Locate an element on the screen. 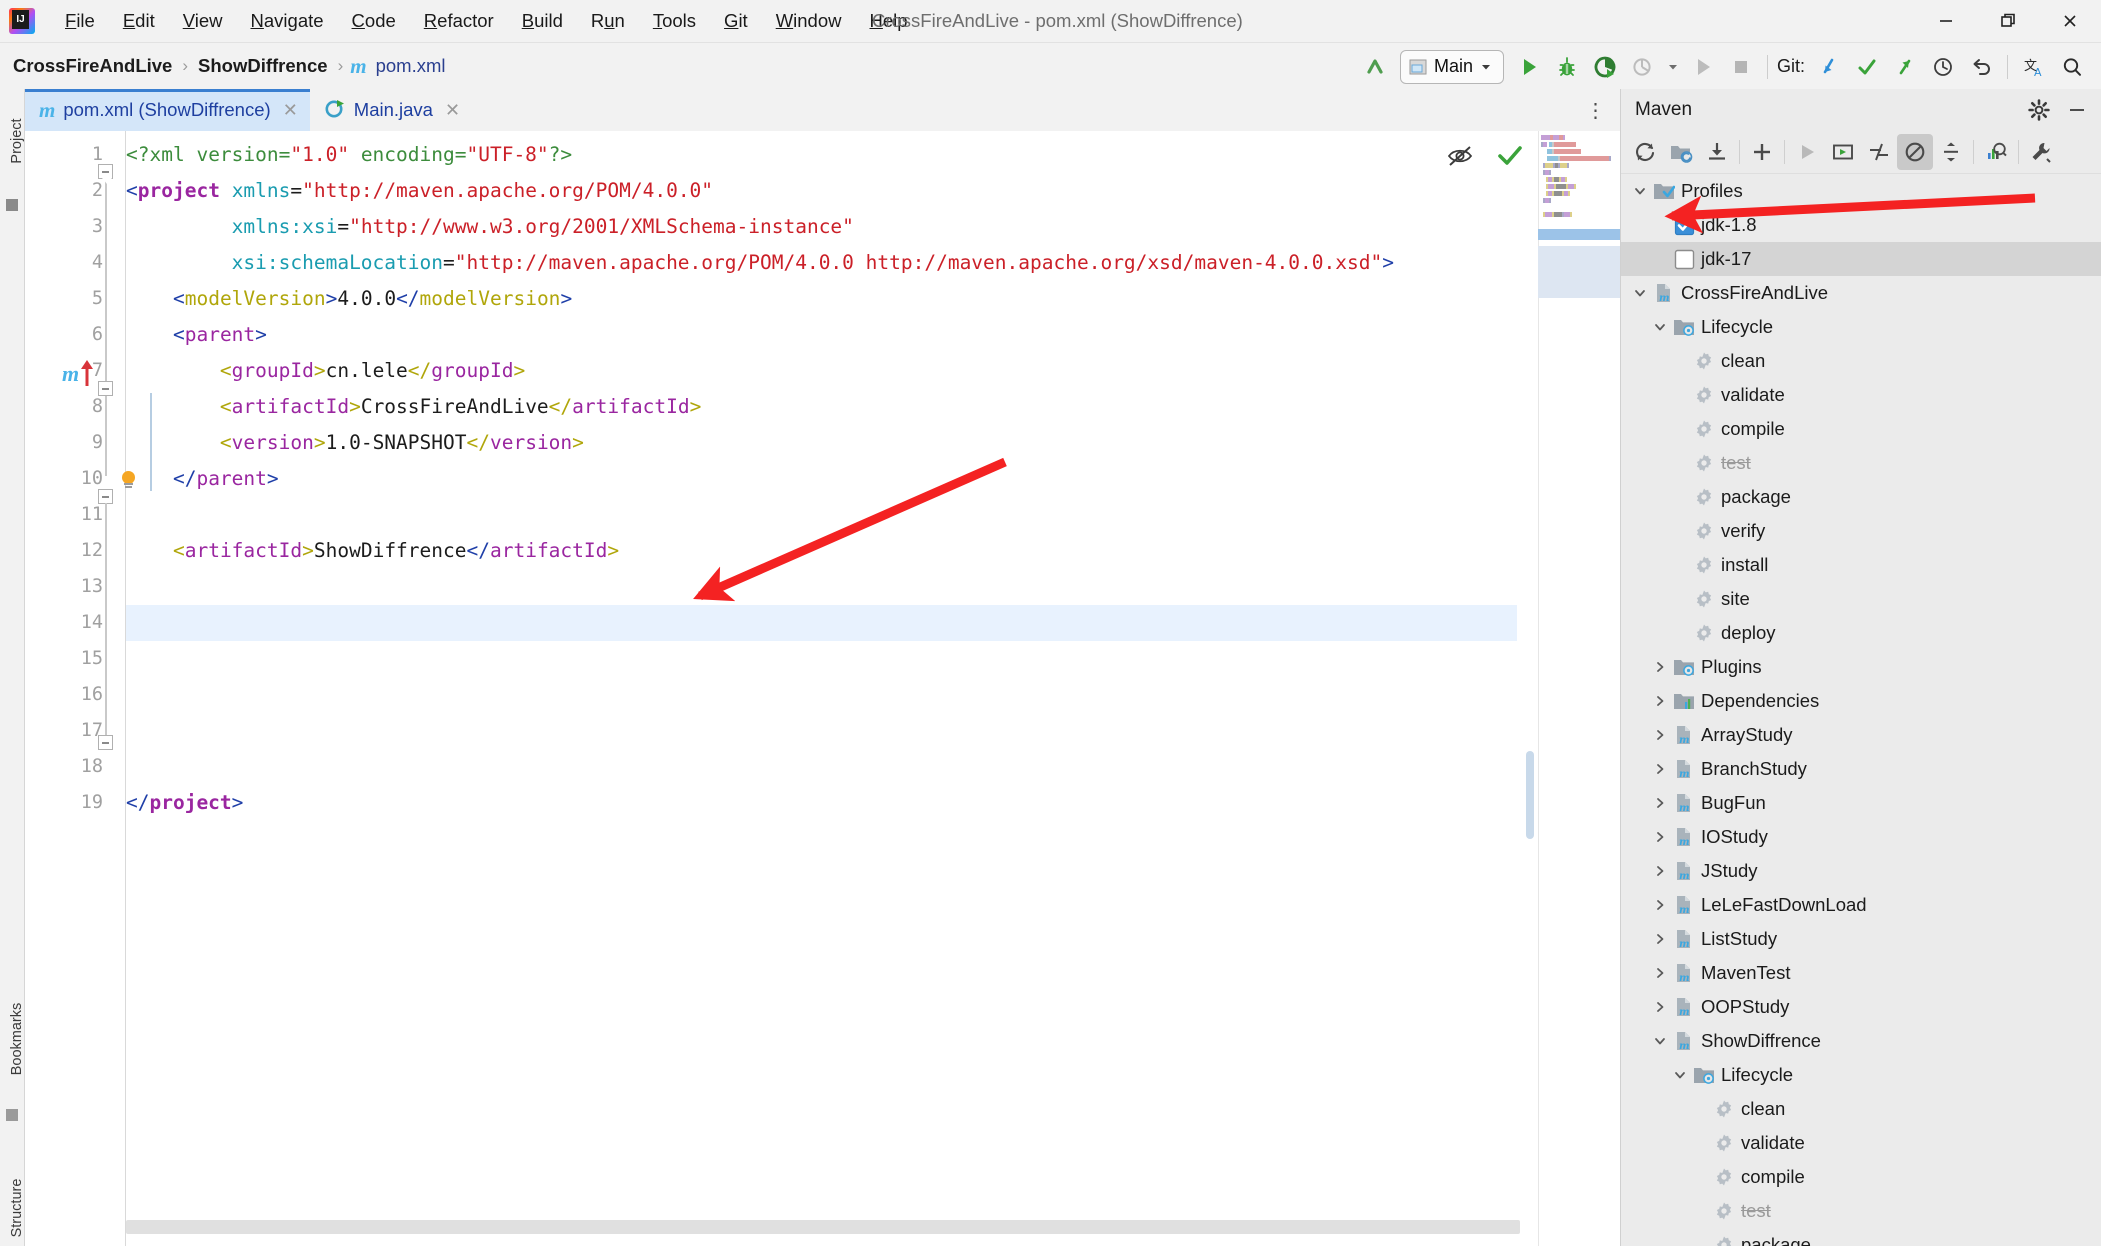  maven-tree-item-verify: verify is located at coordinates (1861, 531).